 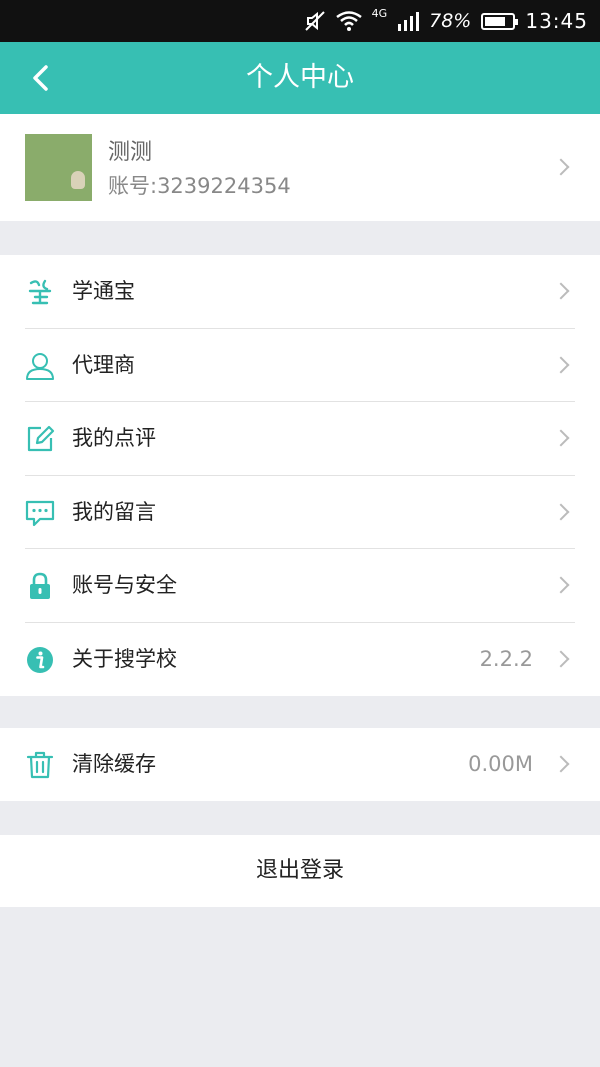 I want to click on battery-percent: 78%, so click(x=450, y=21).